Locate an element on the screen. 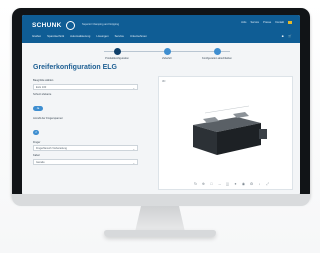 The width and height of the screenshot is (320, 253). viewer-toolbar: ↻ ⊕ □ ↔ ◫ ● ◉ ⚙ ↓ ⤢ is located at coordinates (231, 184).